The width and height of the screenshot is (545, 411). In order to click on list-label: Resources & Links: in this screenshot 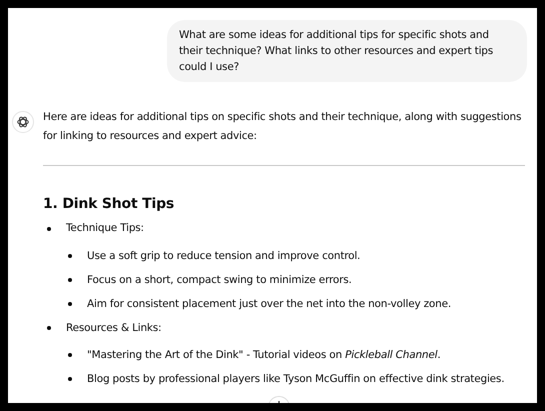, I will do `click(114, 328)`.